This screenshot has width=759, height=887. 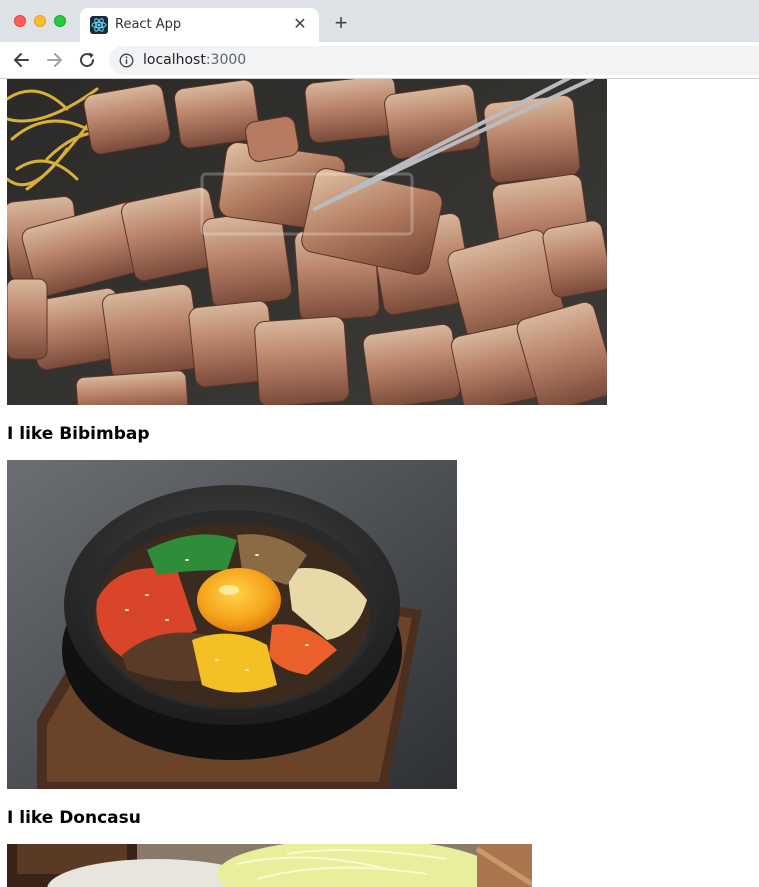 I want to click on new-tab-button: +, so click(x=341, y=23).